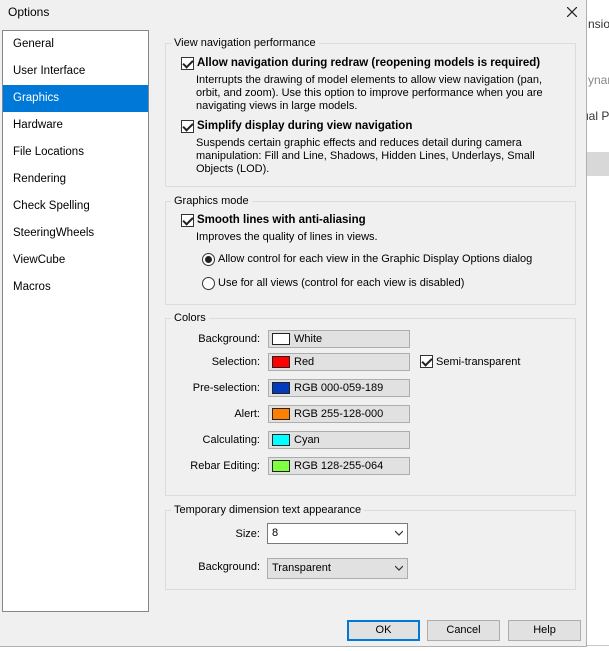 The width and height of the screenshot is (609, 651). I want to click on background-app-edge: nsio ynar ual Pu, so click(597, 325).